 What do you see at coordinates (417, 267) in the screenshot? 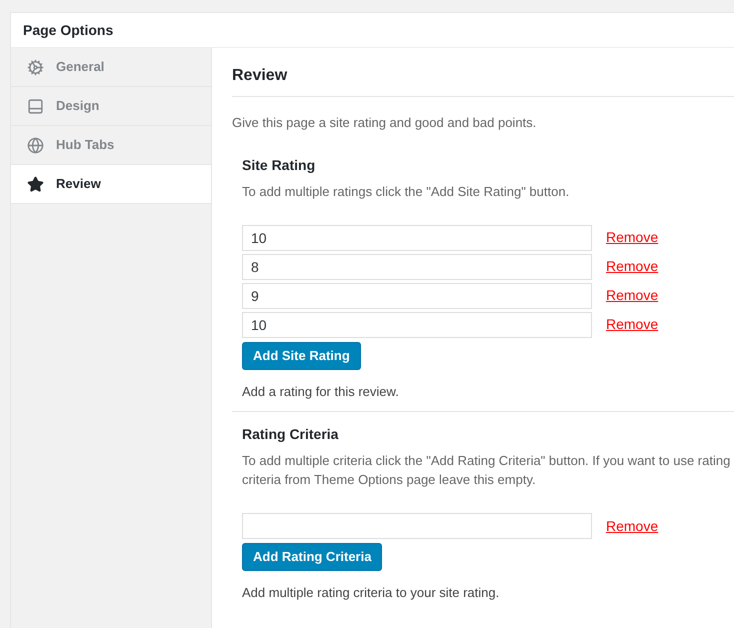
I see `rating-input: 8` at bounding box center [417, 267].